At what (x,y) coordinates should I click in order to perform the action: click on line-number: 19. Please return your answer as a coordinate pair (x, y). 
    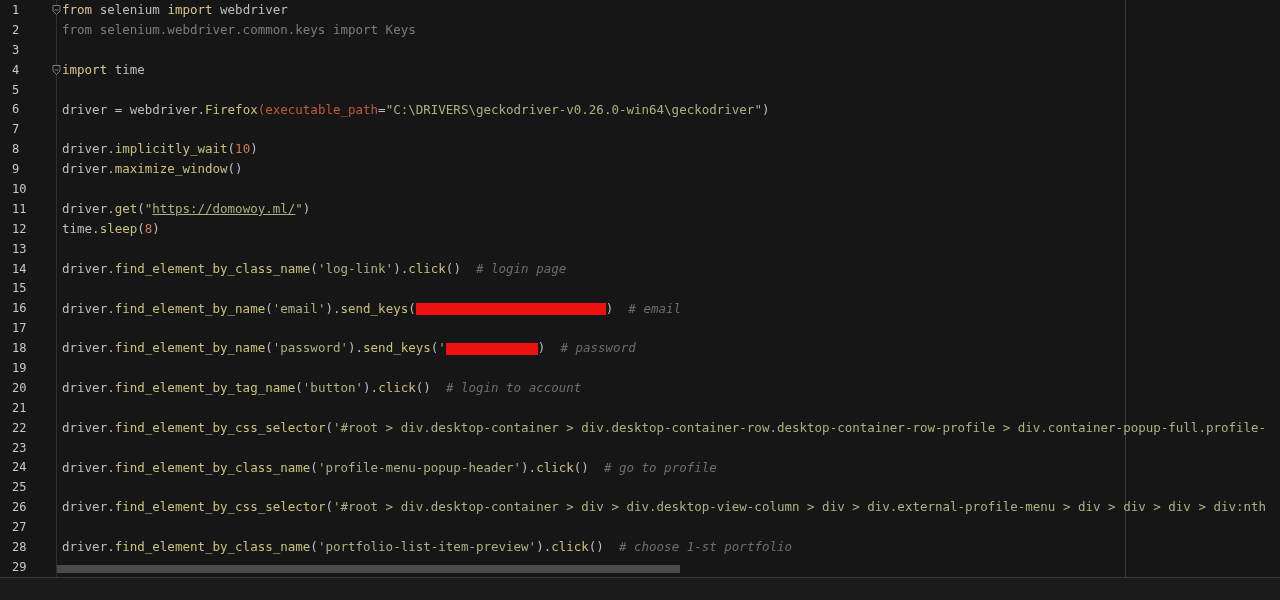
    Looking at the image, I should click on (19, 367).